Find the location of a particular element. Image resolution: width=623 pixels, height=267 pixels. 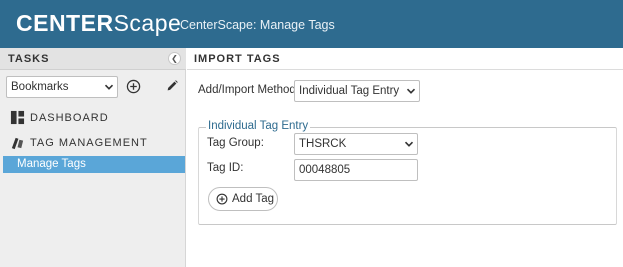

sidebar-subitem-label: Manage Tags is located at coordinates (51, 164).